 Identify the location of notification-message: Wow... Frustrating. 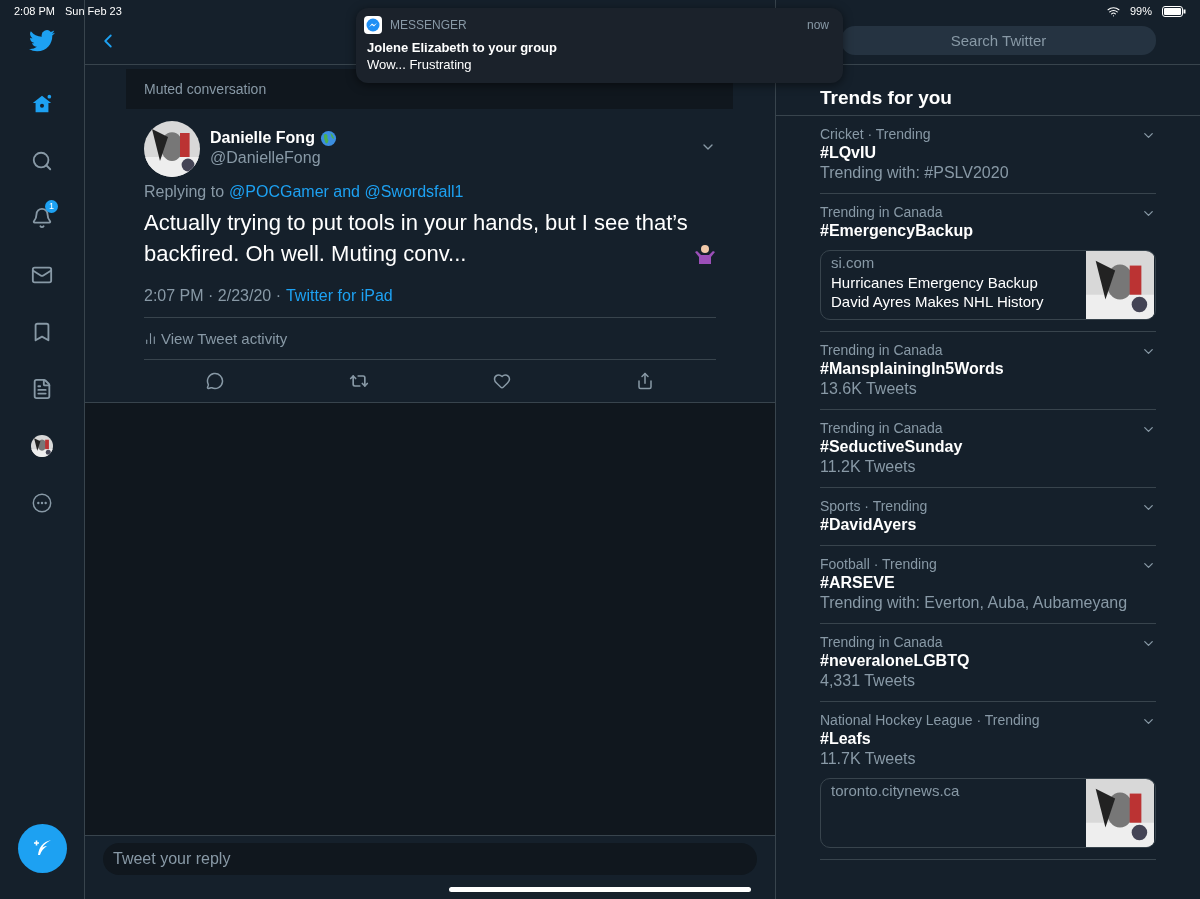
(420, 64).